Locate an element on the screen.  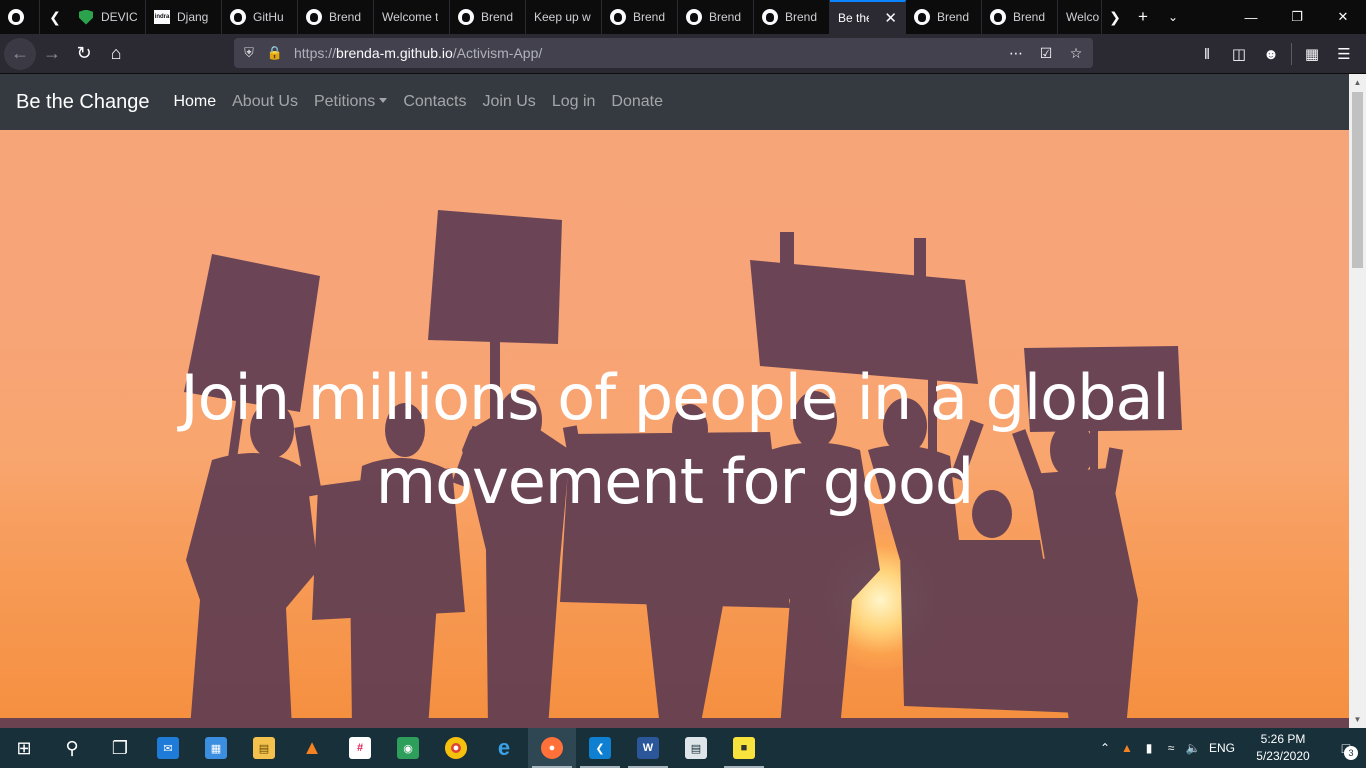
tab-welcome: Welcome t is located at coordinates (412, 17).